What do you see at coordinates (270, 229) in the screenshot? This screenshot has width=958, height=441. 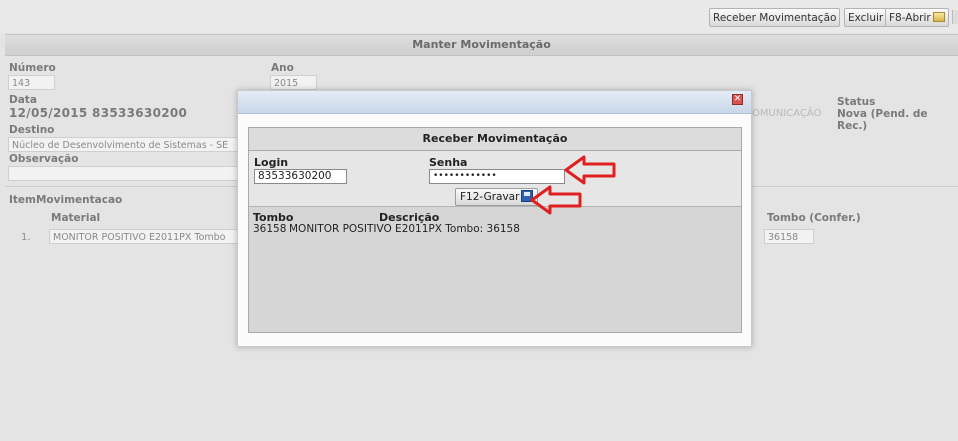 I see `dialog-row-tombo: 36158` at bounding box center [270, 229].